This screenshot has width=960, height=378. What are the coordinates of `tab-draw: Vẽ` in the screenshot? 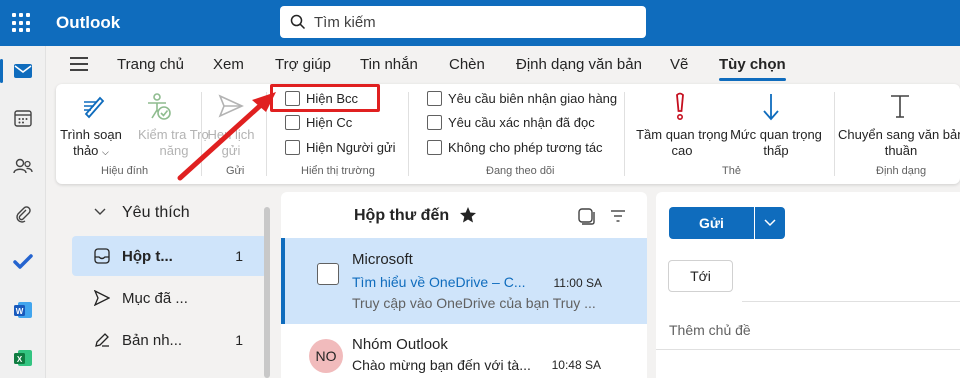 It's located at (679, 64).